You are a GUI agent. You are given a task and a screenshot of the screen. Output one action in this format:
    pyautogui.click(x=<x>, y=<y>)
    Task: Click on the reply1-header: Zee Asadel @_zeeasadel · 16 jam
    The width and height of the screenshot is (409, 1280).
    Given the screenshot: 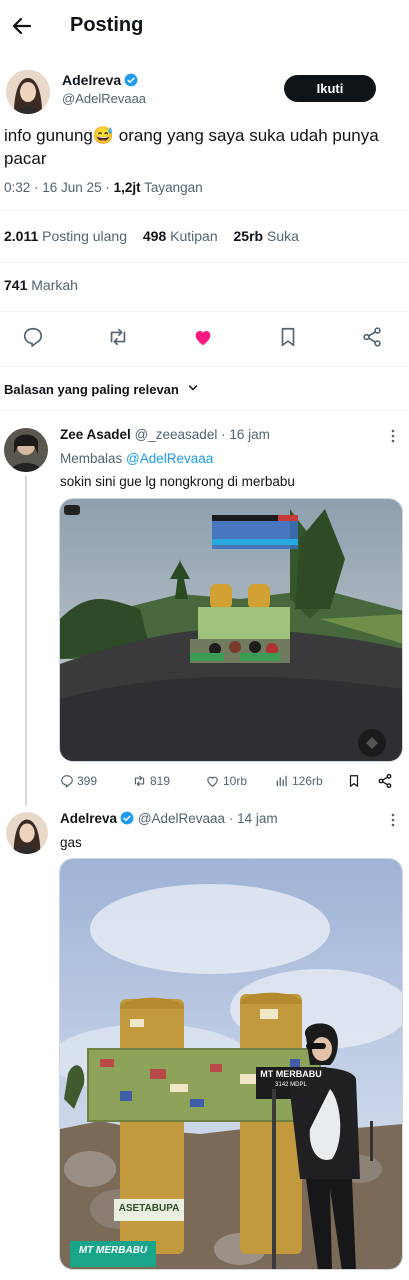 What is the action you would take?
    pyautogui.click(x=165, y=434)
    